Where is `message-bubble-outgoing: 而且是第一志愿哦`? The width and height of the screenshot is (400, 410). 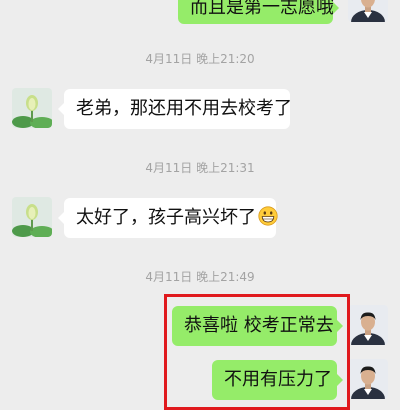 message-bubble-outgoing: 而且是第一志愿哦 is located at coordinates (258, 12).